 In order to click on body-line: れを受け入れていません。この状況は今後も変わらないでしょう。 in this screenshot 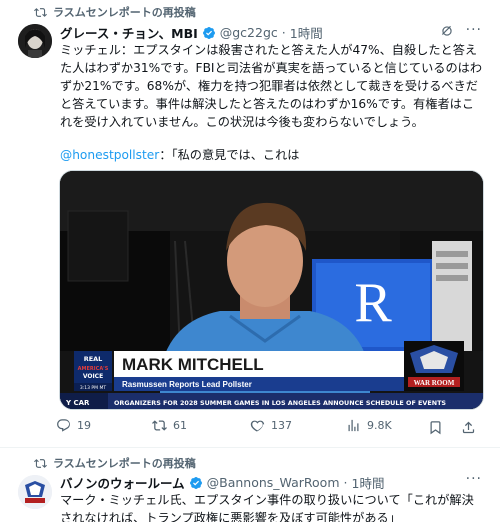, I will do `click(242, 122)`.